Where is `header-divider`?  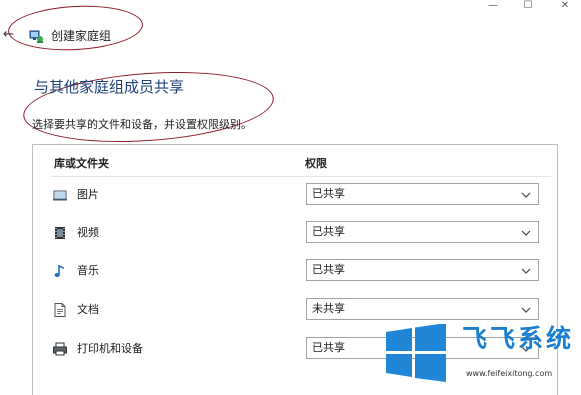
header-divider is located at coordinates (301, 176).